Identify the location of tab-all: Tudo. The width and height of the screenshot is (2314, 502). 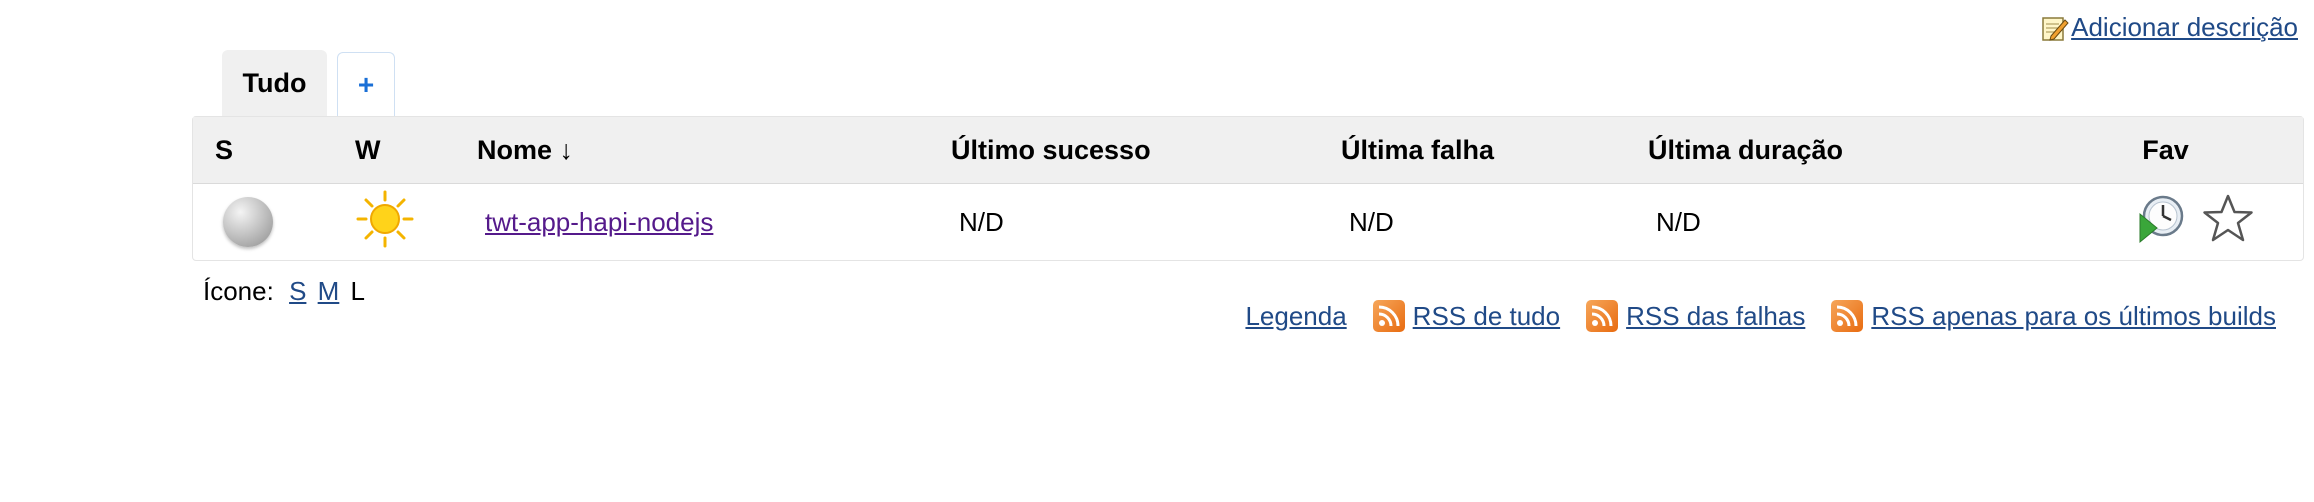
(274, 83).